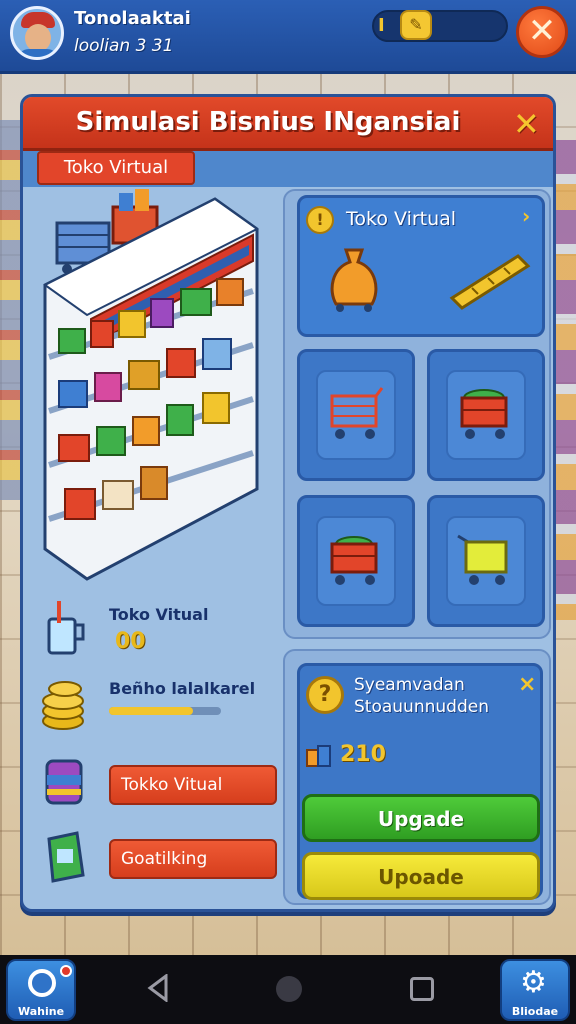 The width and height of the screenshot is (576, 1024). What do you see at coordinates (325, 695) in the screenshot?
I see `question-icon: ?` at bounding box center [325, 695].